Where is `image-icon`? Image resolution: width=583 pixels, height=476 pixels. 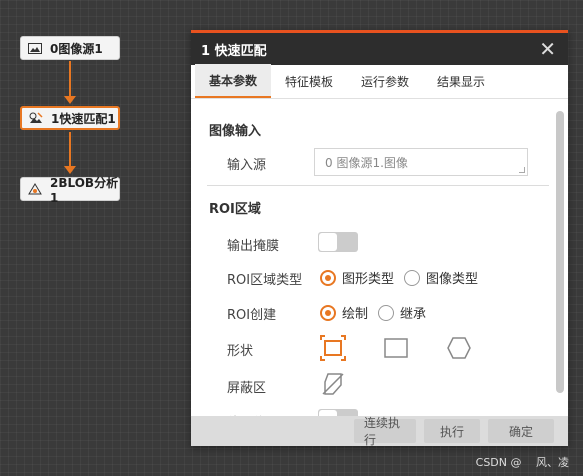 image-icon is located at coordinates (35, 48).